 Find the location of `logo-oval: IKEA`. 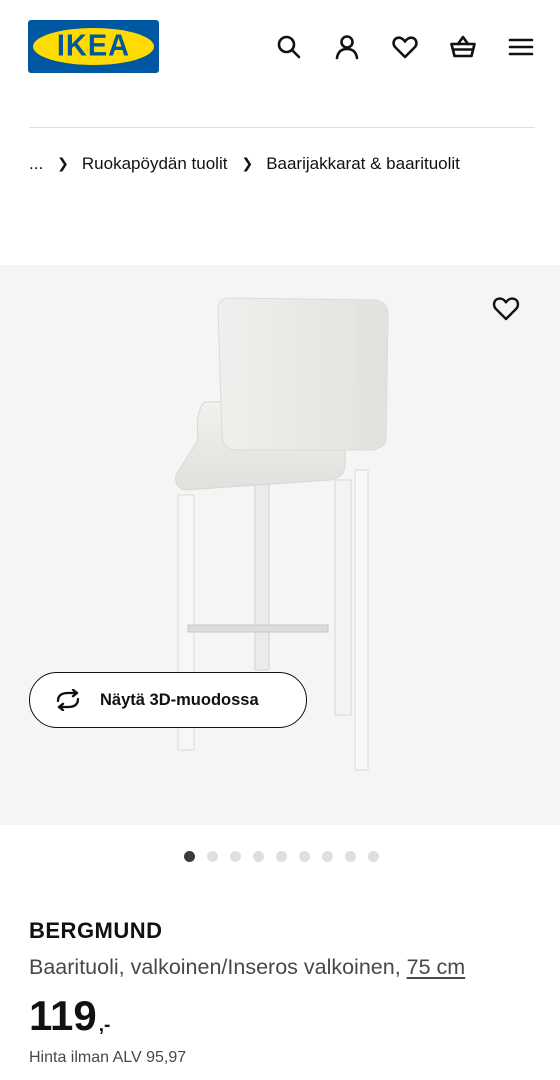

logo-oval: IKEA is located at coordinates (93, 46).